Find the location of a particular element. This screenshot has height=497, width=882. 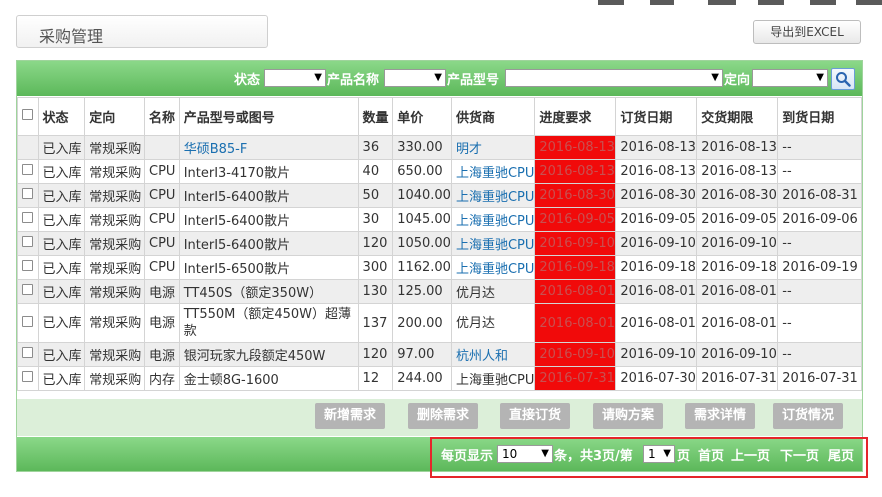

cell-supplier-link: 明才 is located at coordinates (493, 147).